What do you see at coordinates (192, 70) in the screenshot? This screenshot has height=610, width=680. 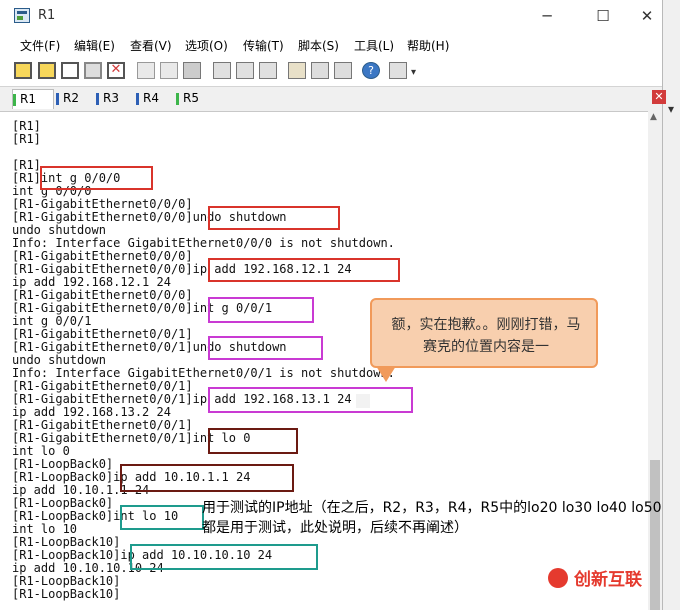 I see `find-icon` at bounding box center [192, 70].